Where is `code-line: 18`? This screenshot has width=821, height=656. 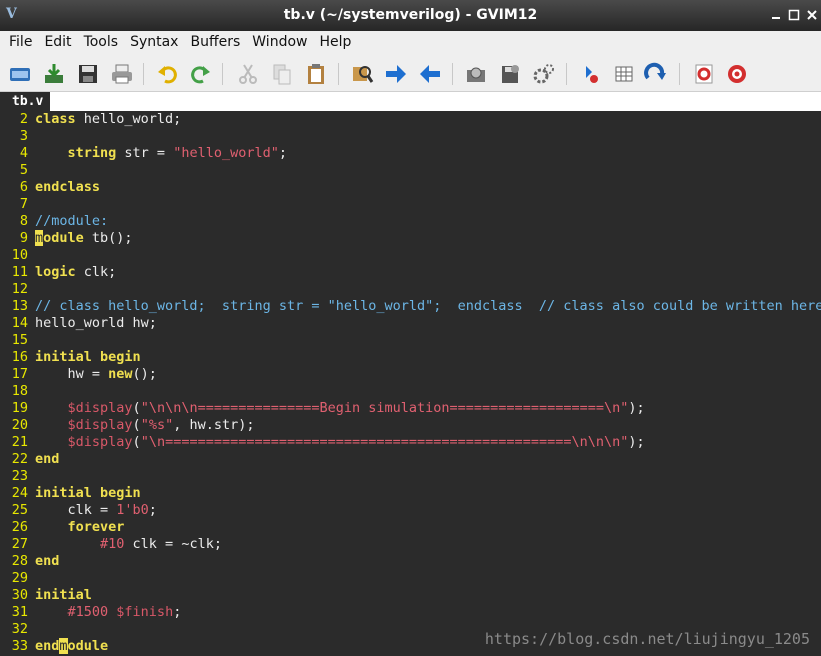
code-line: 18 is located at coordinates (17, 391).